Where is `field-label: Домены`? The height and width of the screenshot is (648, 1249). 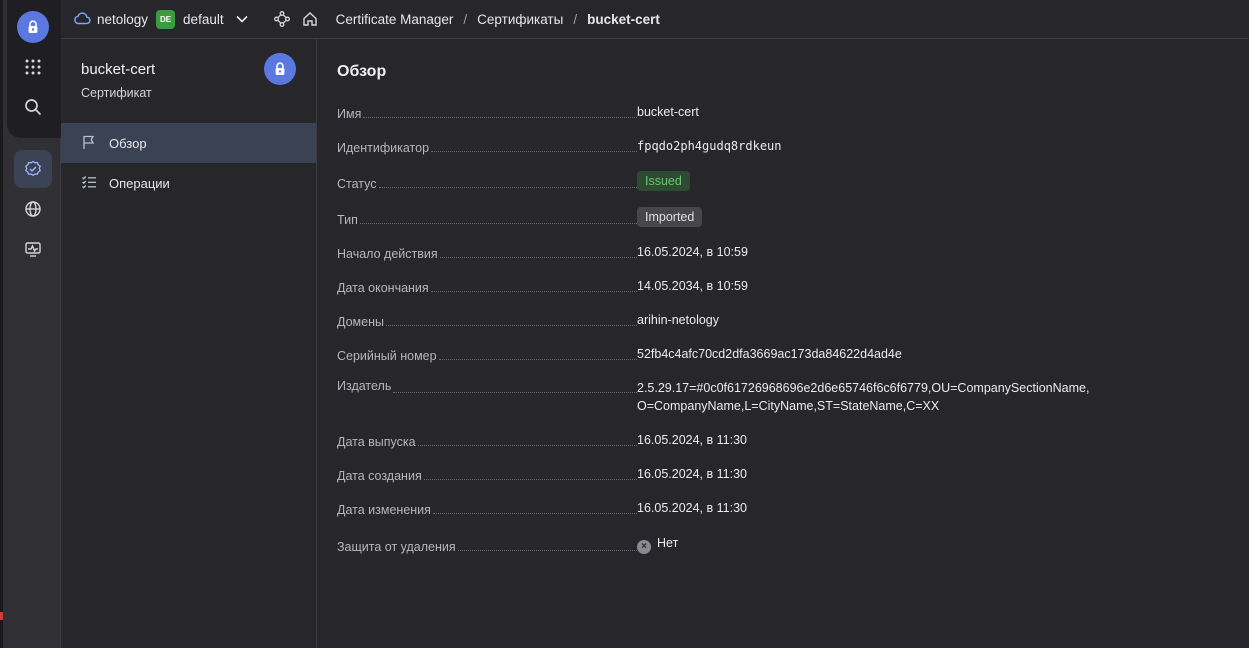
field-label: Домены is located at coordinates (360, 322).